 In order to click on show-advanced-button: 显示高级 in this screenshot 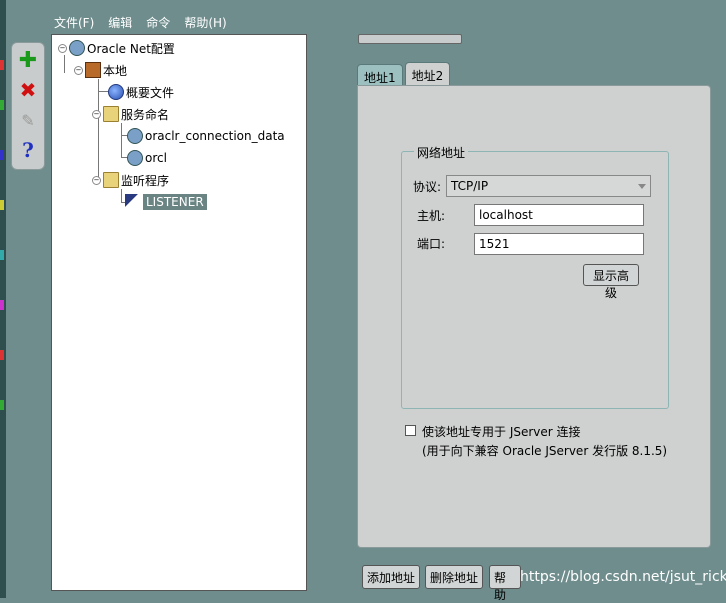, I will do `click(611, 282)`.